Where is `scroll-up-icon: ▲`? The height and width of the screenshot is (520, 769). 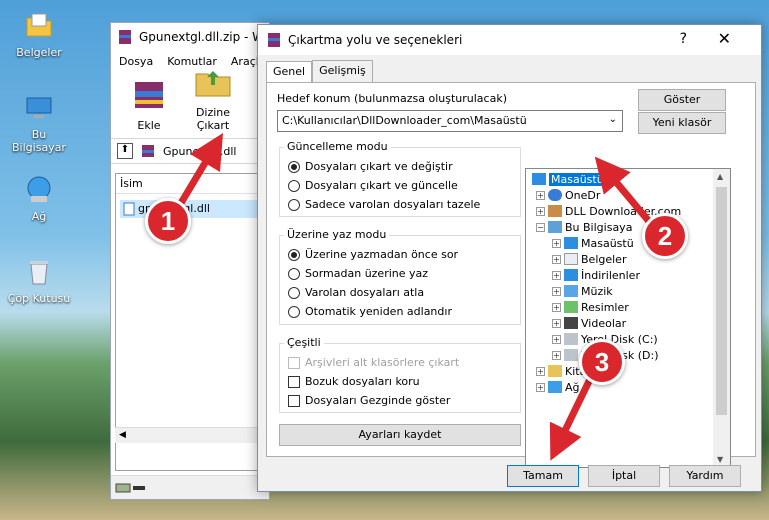
scroll-up-icon: ▲ is located at coordinates (720, 176).